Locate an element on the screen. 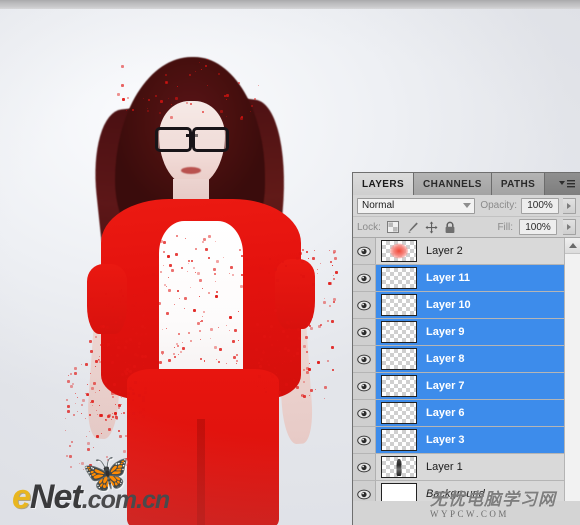 This screenshot has height=525, width=580. layer-name: Layer 2 is located at coordinates (444, 251).